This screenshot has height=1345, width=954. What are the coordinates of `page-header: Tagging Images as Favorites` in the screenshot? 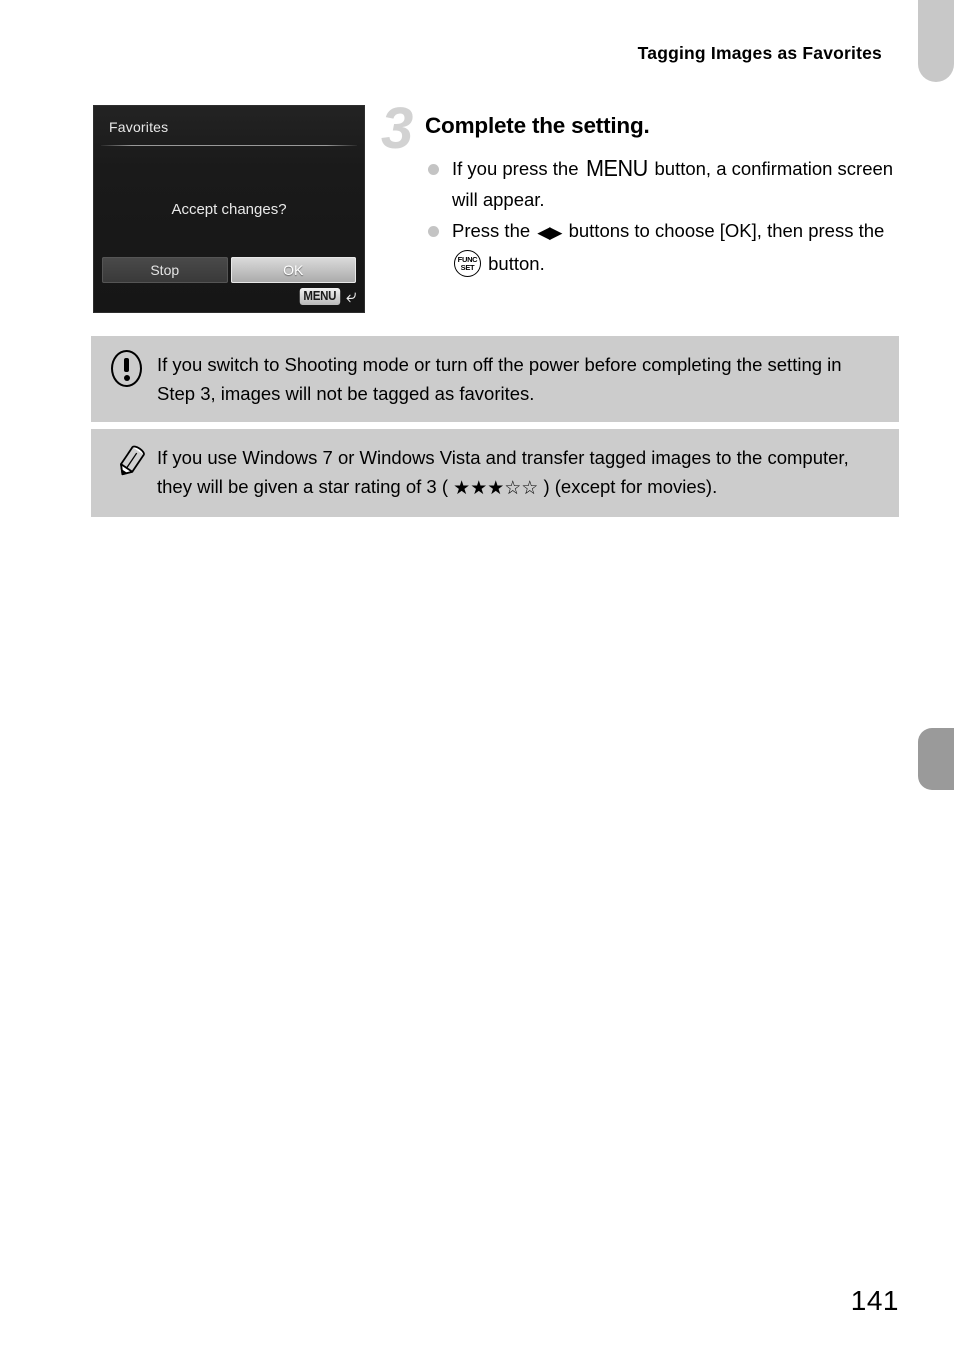 It's located at (759, 53).